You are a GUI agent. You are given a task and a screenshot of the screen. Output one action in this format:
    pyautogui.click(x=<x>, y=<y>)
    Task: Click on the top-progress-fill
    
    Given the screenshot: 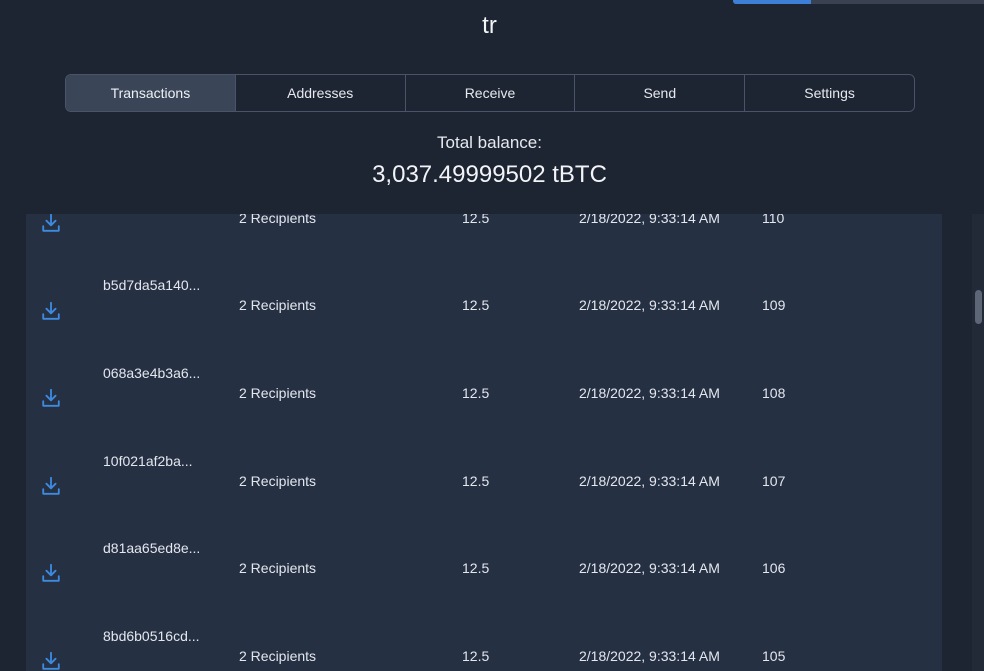 What is the action you would take?
    pyautogui.click(x=772, y=2)
    